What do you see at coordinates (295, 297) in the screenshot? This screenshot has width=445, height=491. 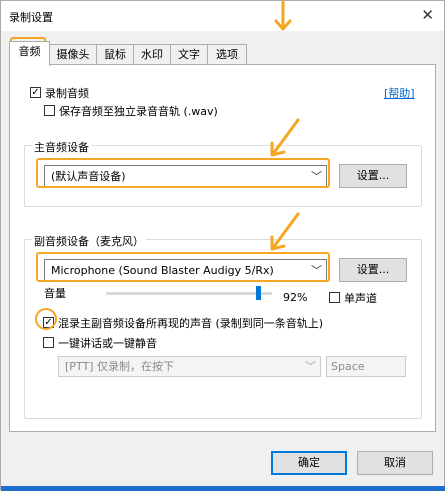 I see `volume-percent: 92%` at bounding box center [295, 297].